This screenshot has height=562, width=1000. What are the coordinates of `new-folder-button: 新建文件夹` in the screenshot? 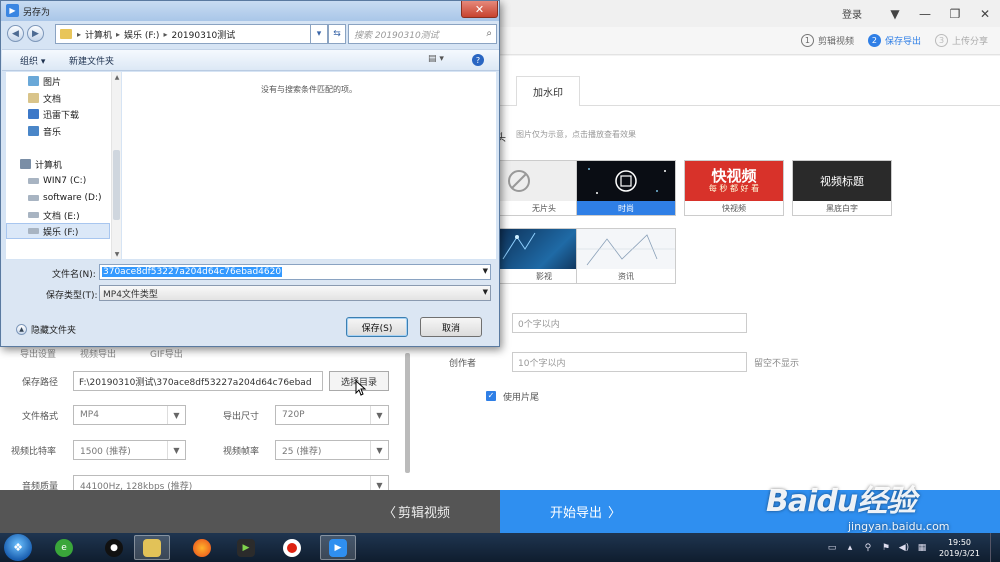 It's located at (91, 60).